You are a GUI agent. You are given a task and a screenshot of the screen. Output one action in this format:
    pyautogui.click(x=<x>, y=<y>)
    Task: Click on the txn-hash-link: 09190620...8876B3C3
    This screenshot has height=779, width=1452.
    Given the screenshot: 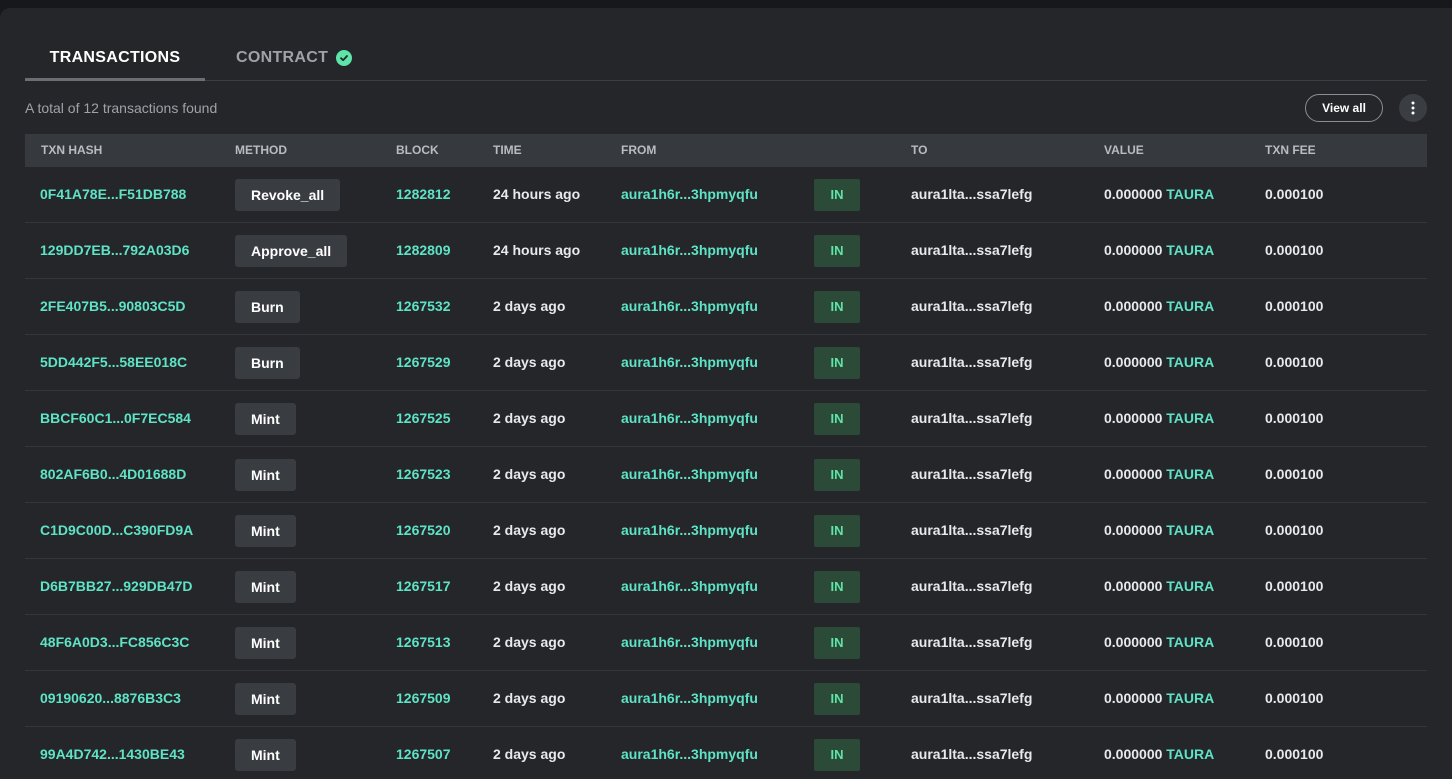 What is the action you would take?
    pyautogui.click(x=110, y=698)
    